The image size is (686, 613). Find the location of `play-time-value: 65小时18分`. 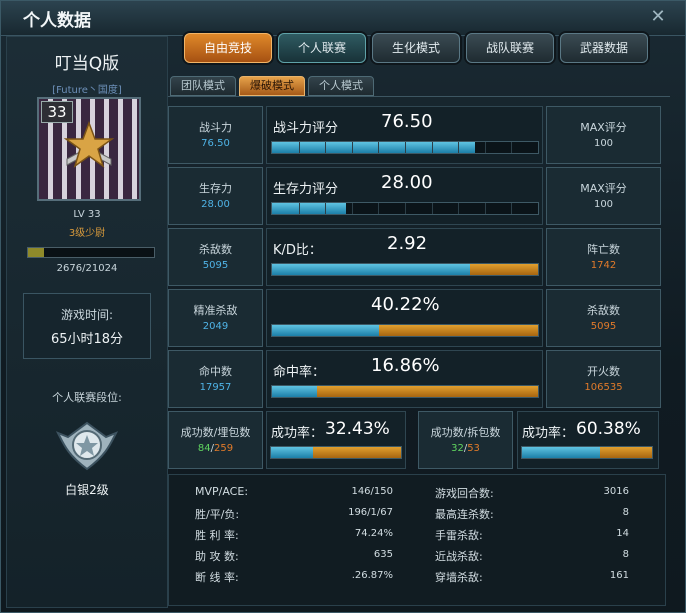

play-time-value: 65小时18分 is located at coordinates (87, 339).